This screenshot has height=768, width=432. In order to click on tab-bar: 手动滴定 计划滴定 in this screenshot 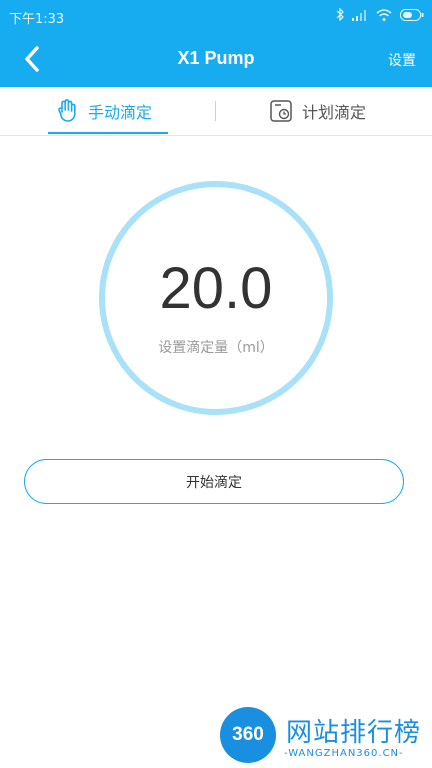, I will do `click(216, 111)`.